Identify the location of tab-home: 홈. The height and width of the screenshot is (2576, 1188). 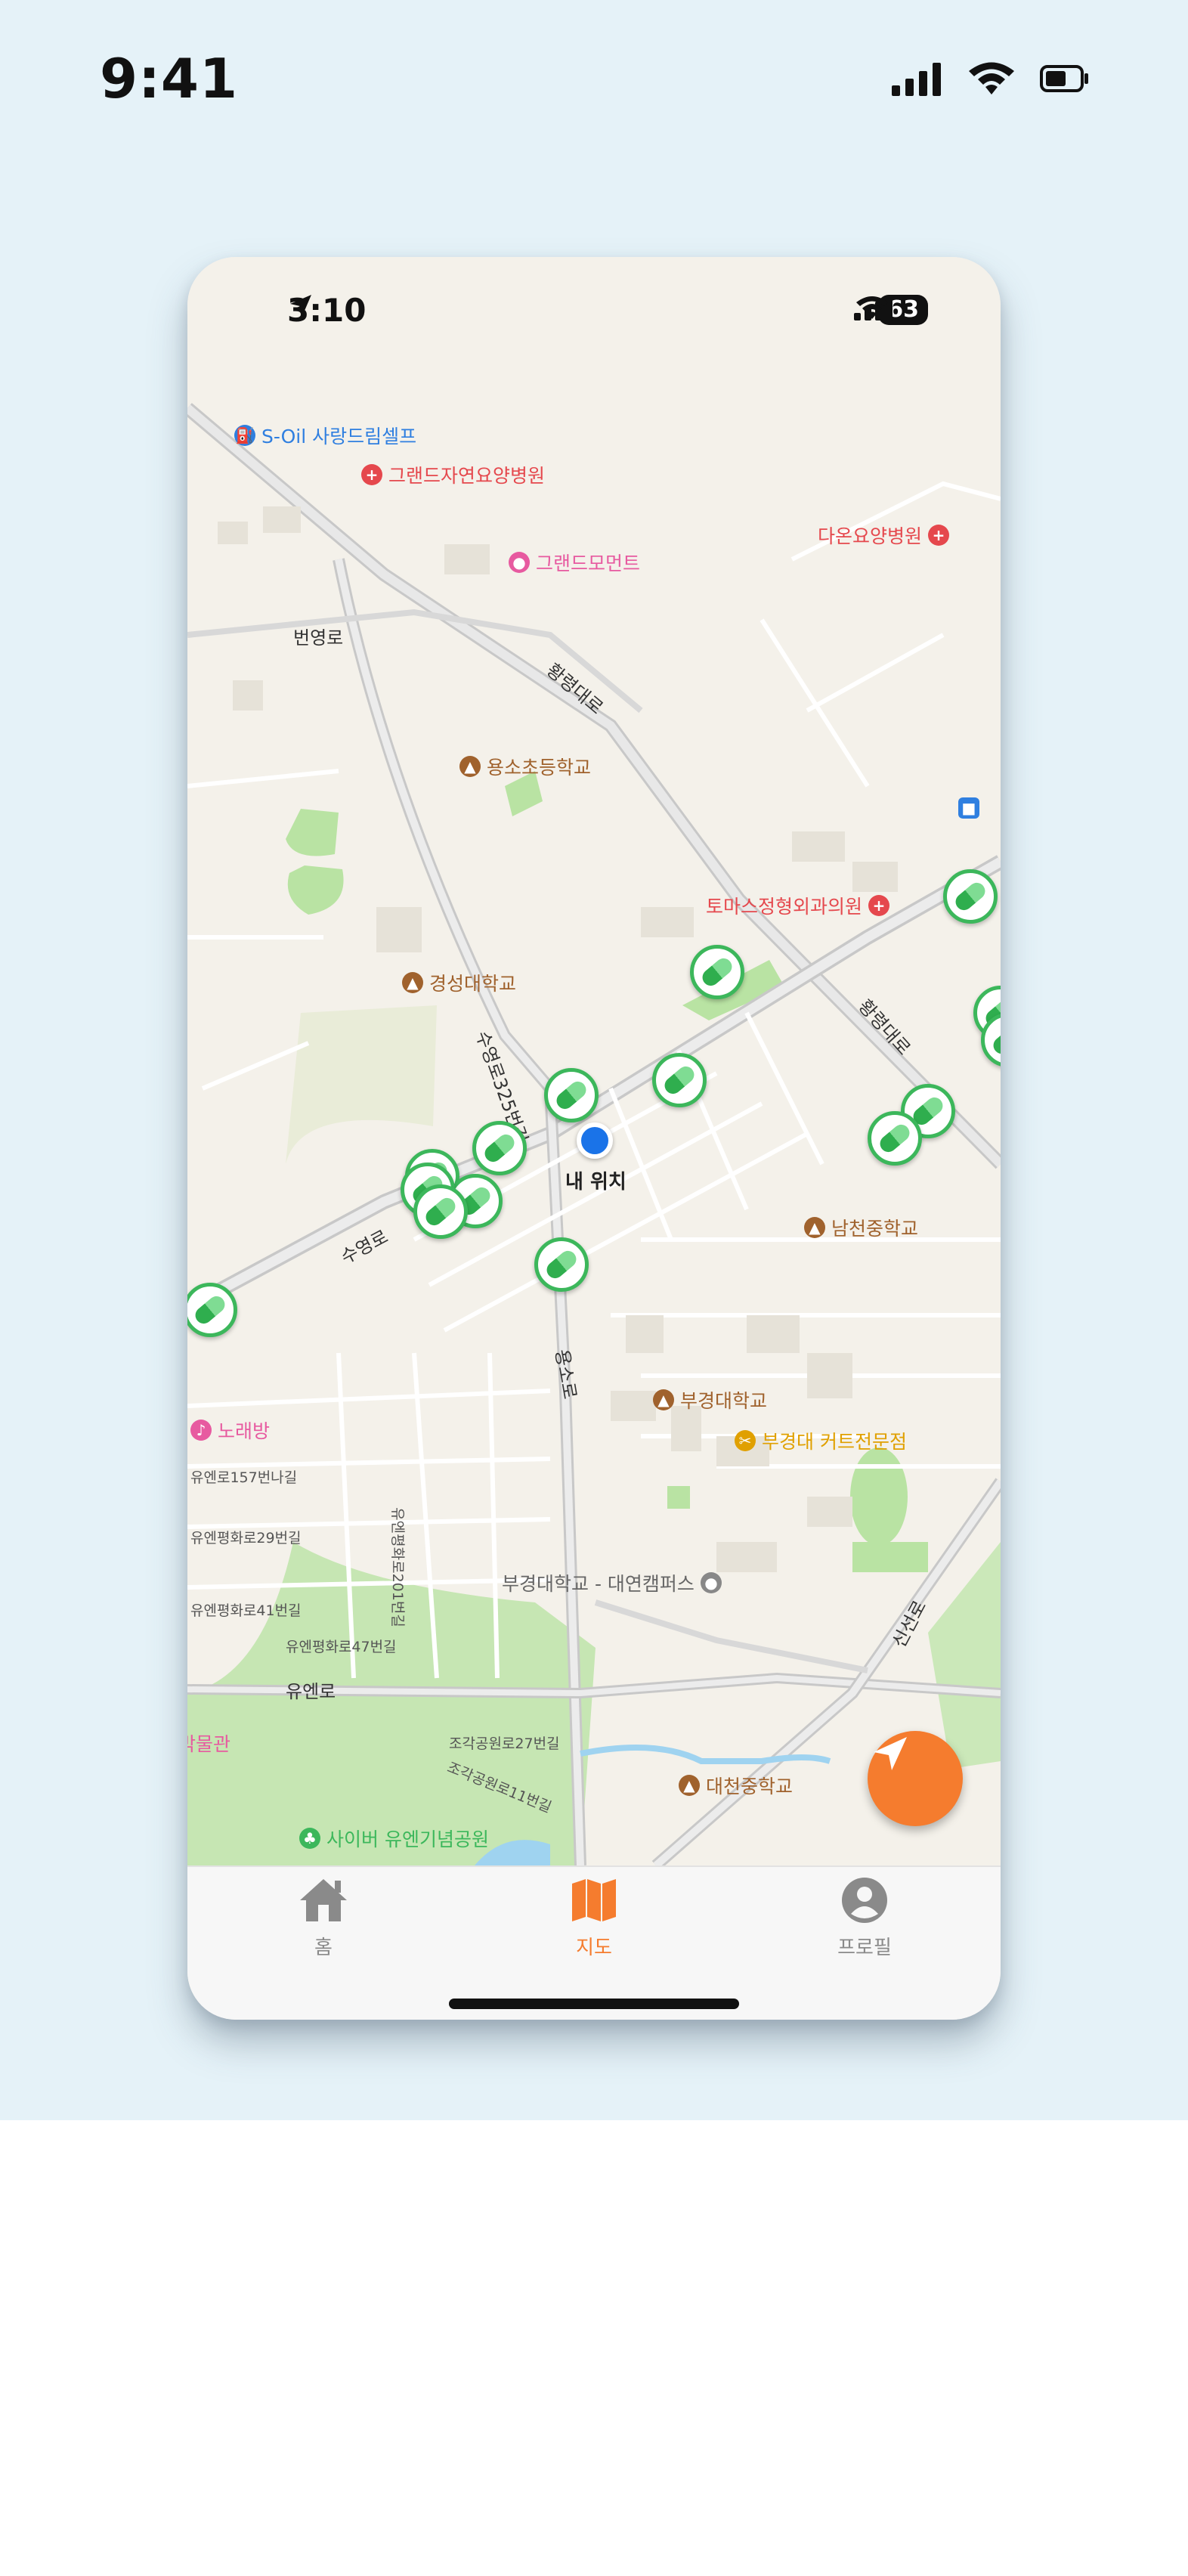
(323, 1918).